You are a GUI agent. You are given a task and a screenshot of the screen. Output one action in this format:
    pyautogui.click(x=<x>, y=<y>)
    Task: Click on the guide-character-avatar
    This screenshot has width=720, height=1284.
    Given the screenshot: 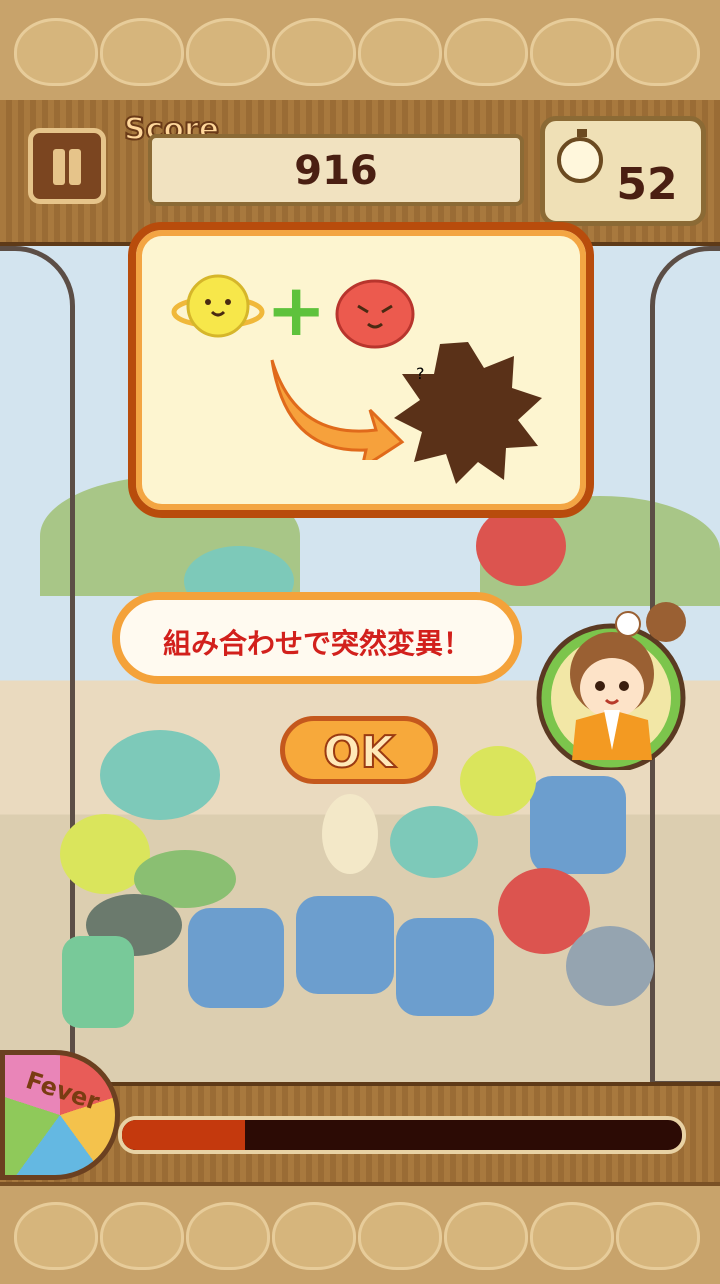 What is the action you would take?
    pyautogui.click(x=611, y=686)
    